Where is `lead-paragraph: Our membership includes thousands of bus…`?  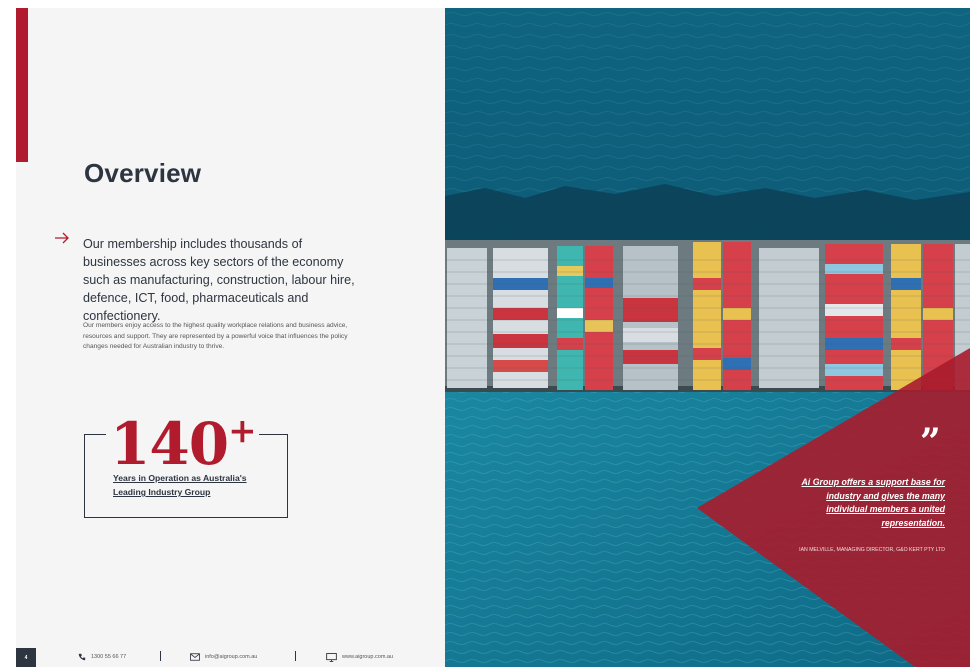
lead-paragraph: Our membership includes thousands of bus… is located at coordinates (219, 280).